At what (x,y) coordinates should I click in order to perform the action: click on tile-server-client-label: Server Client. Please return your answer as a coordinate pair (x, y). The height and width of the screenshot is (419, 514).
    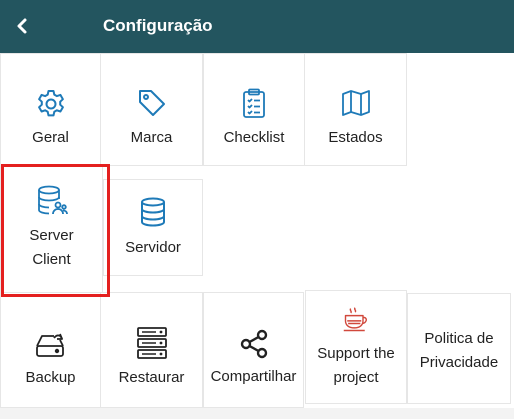
    Looking at the image, I should click on (51, 247).